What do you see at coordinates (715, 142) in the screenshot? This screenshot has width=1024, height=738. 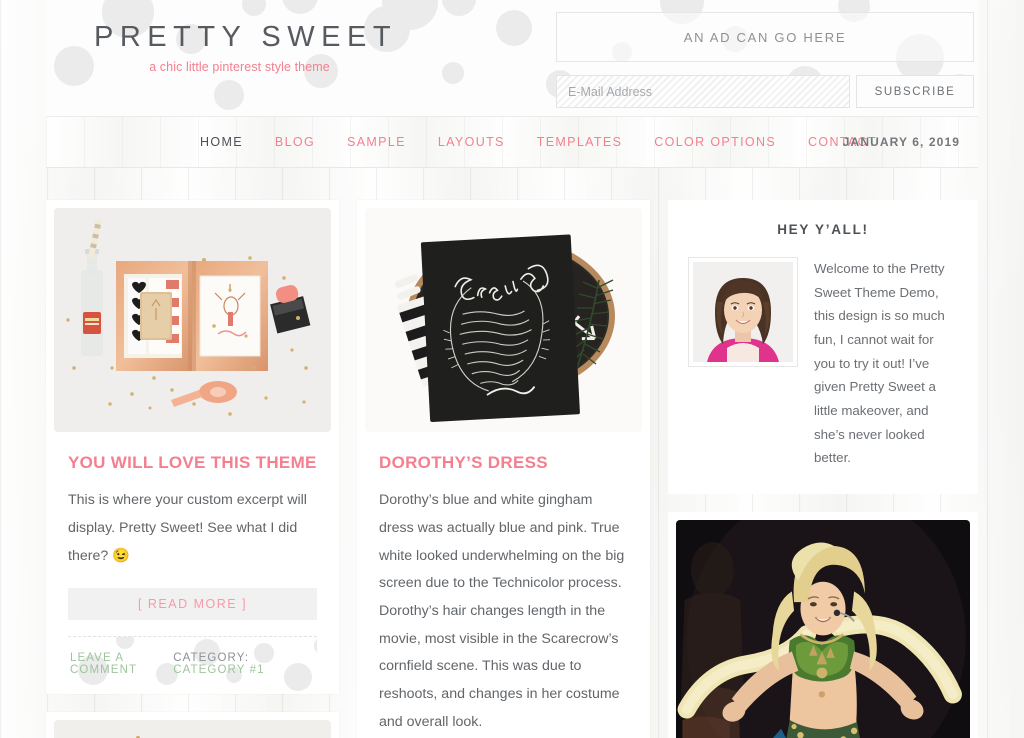 I see `nav-item-color-options: COLOR OPTIONS` at bounding box center [715, 142].